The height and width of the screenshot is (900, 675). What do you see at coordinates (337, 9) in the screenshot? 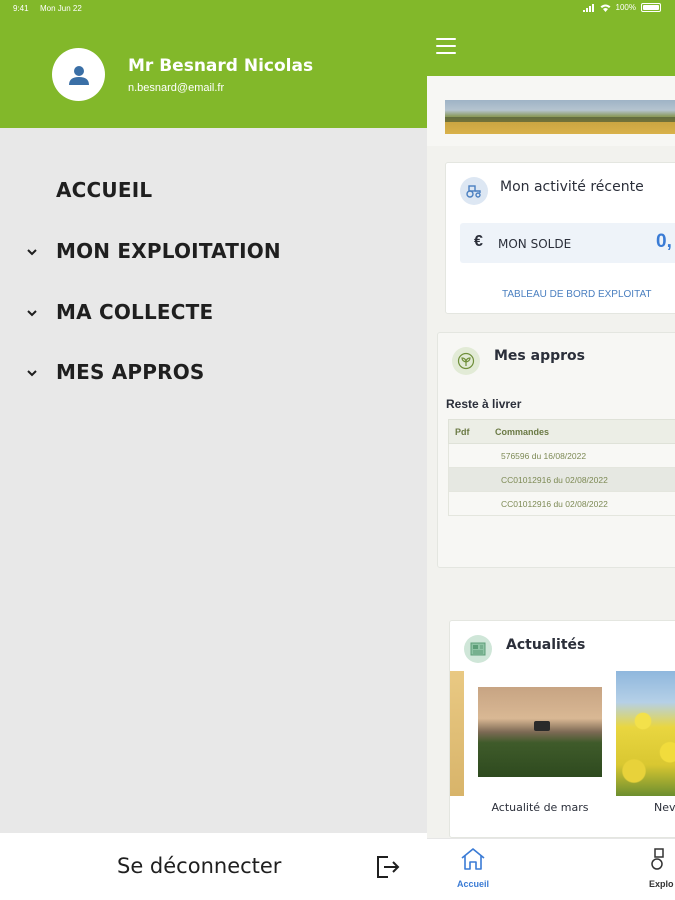
I see `status-bar: 9:41 Mon Jun 22 100%` at bounding box center [337, 9].